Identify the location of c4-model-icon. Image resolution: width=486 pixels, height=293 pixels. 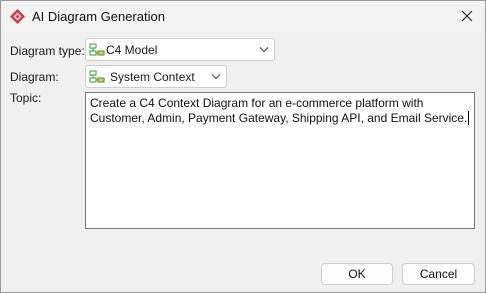
(97, 49).